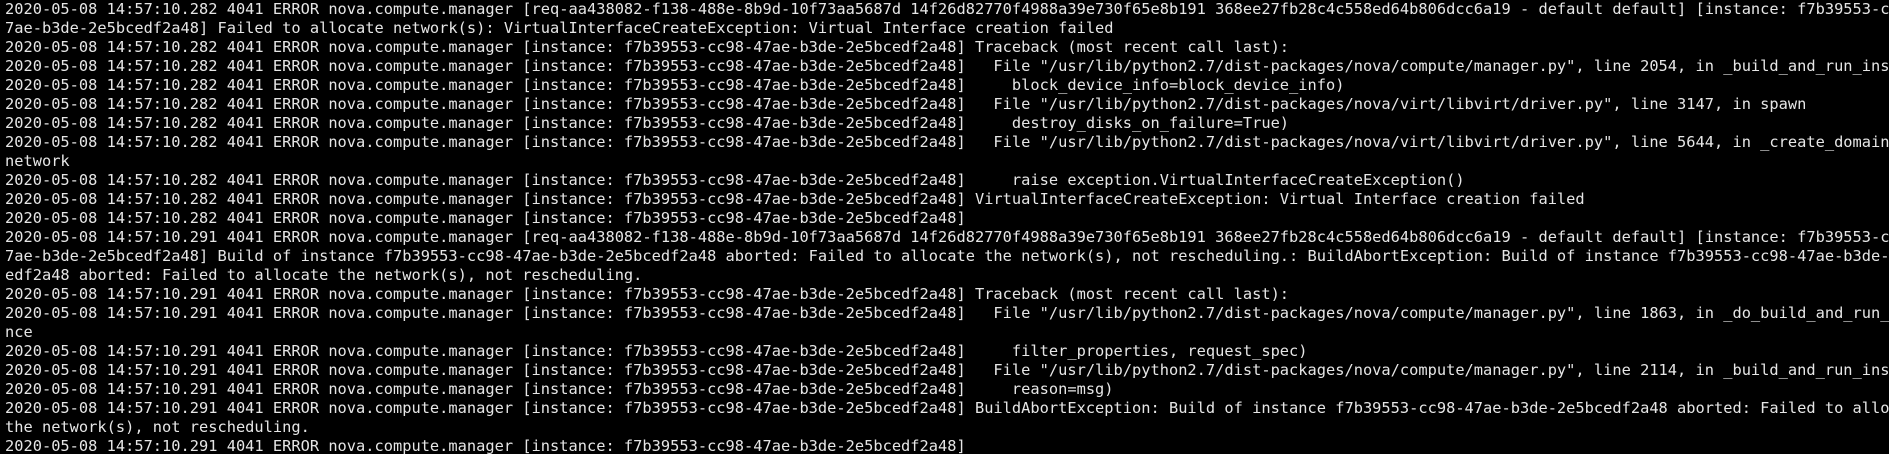 The width and height of the screenshot is (1889, 454). What do you see at coordinates (19, 332) in the screenshot?
I see `terminal-line: nce` at bounding box center [19, 332].